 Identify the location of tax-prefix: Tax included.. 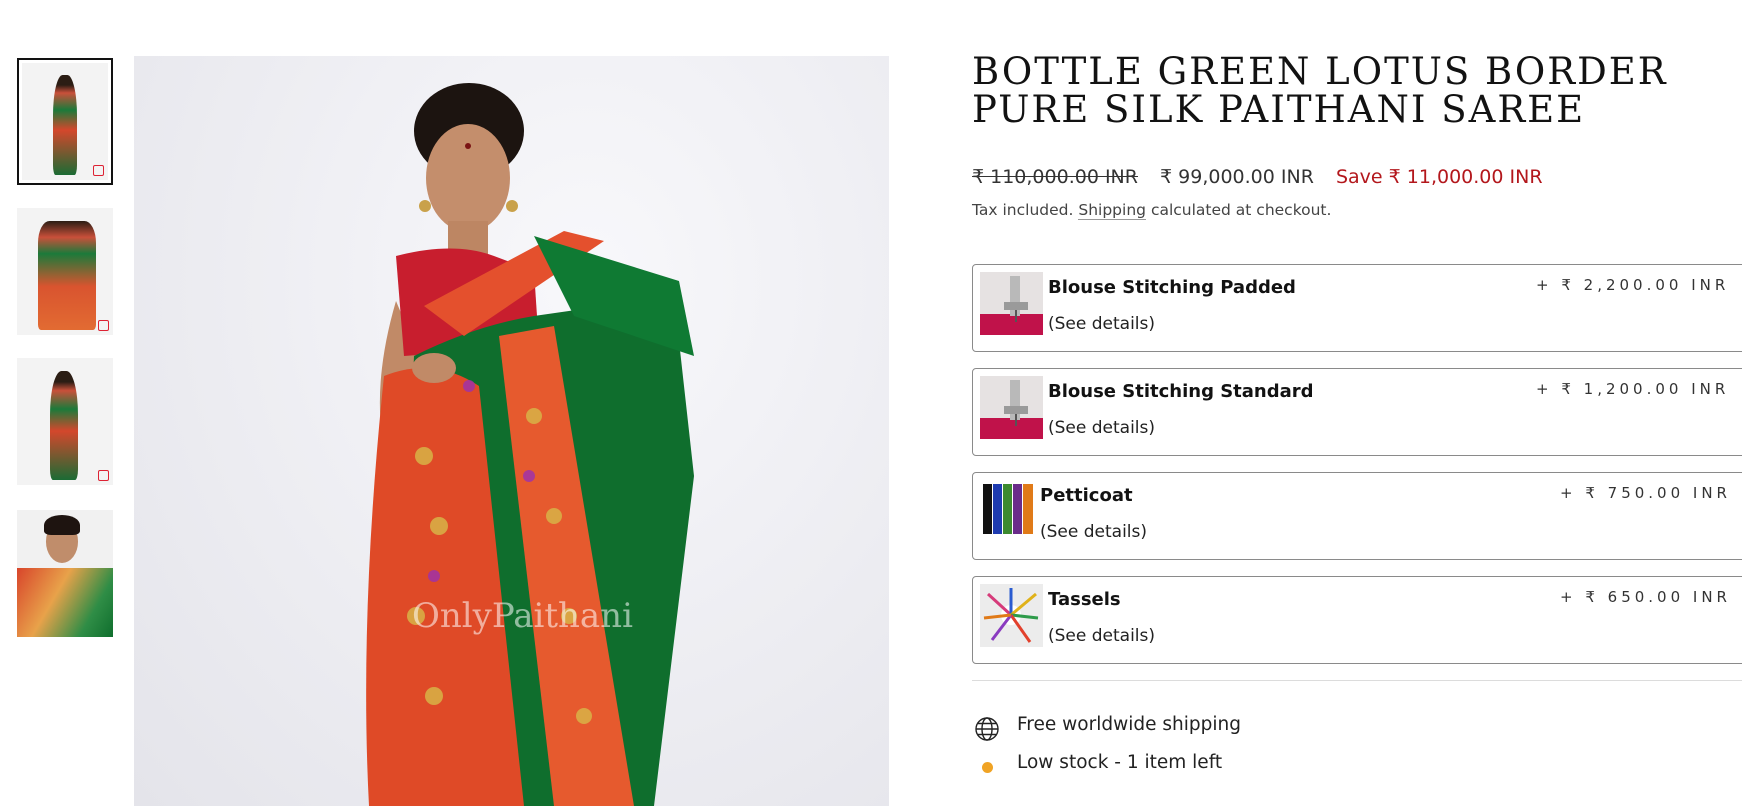
(1023, 210).